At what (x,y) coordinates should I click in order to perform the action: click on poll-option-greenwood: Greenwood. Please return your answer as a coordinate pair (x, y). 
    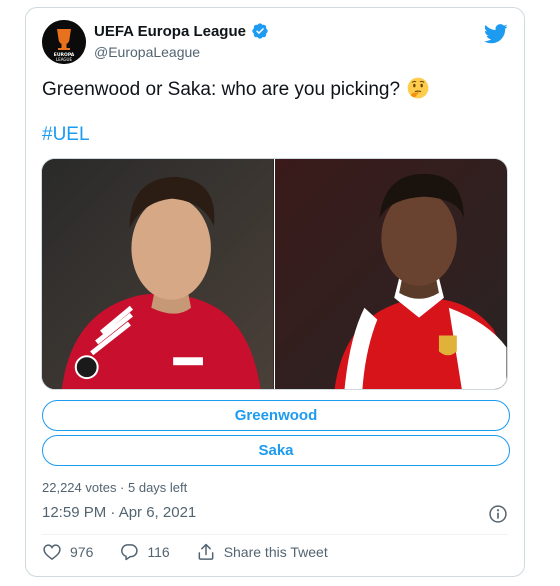
    Looking at the image, I should click on (276, 415).